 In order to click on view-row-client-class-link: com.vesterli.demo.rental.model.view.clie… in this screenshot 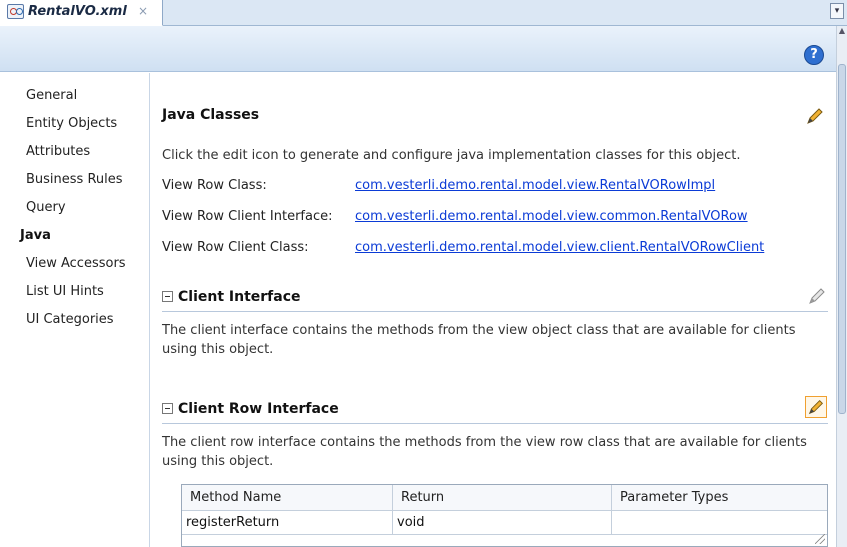, I will do `click(559, 247)`.